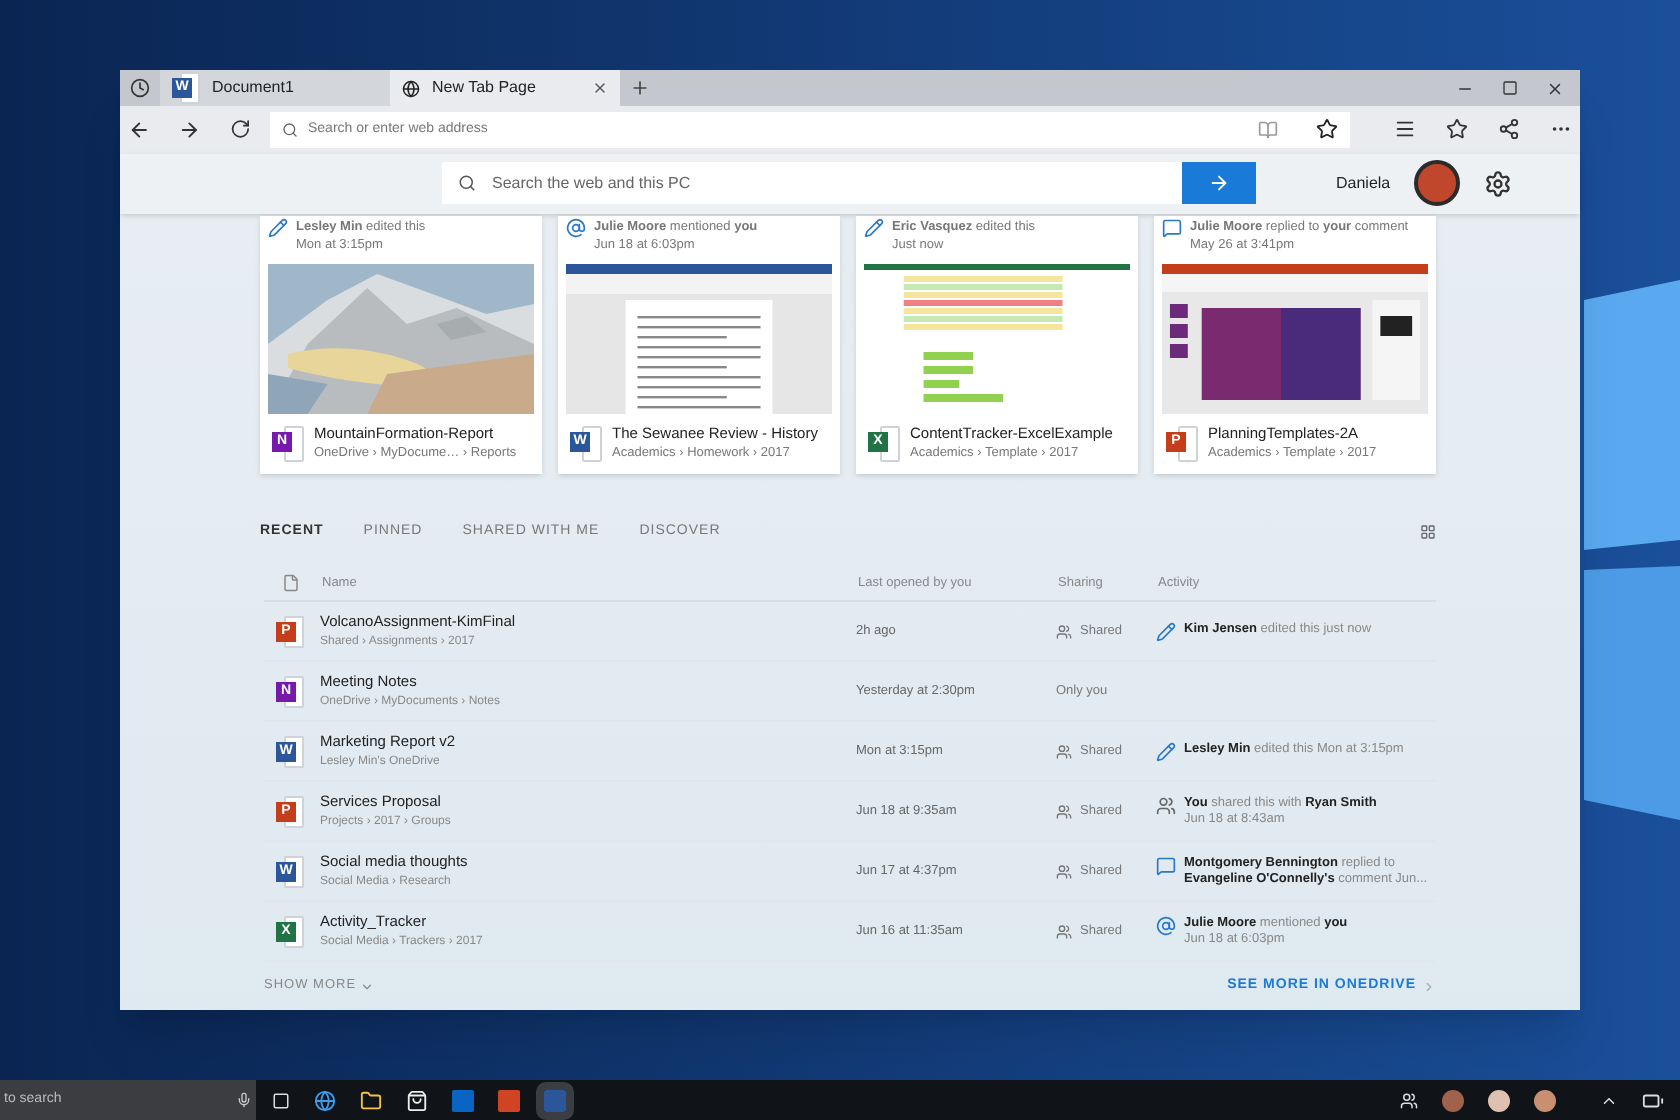 The image size is (1680, 1120). Describe the element at coordinates (600, 88) in the screenshot. I see `close-tab-icon` at that location.